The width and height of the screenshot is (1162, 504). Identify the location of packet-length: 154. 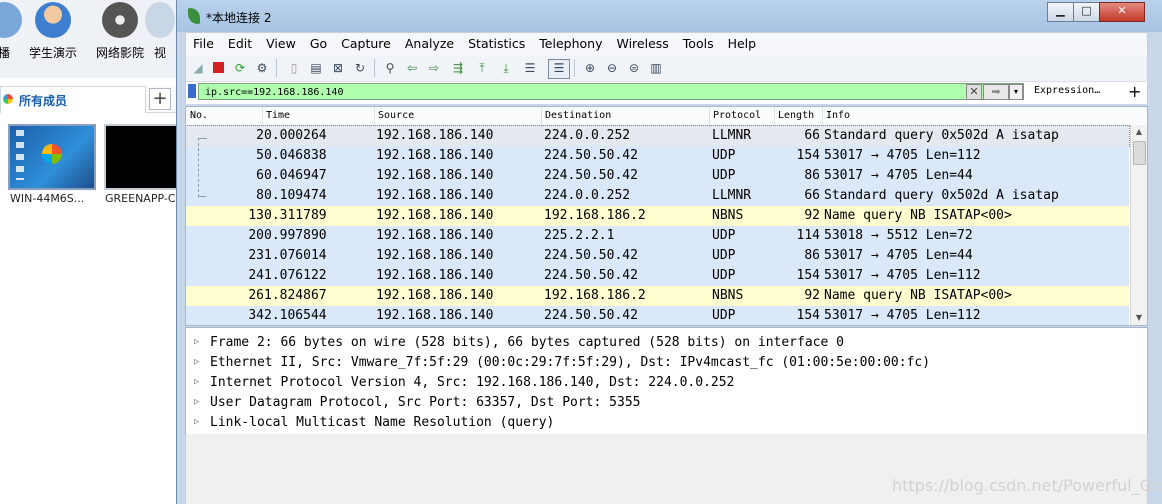
(808, 155).